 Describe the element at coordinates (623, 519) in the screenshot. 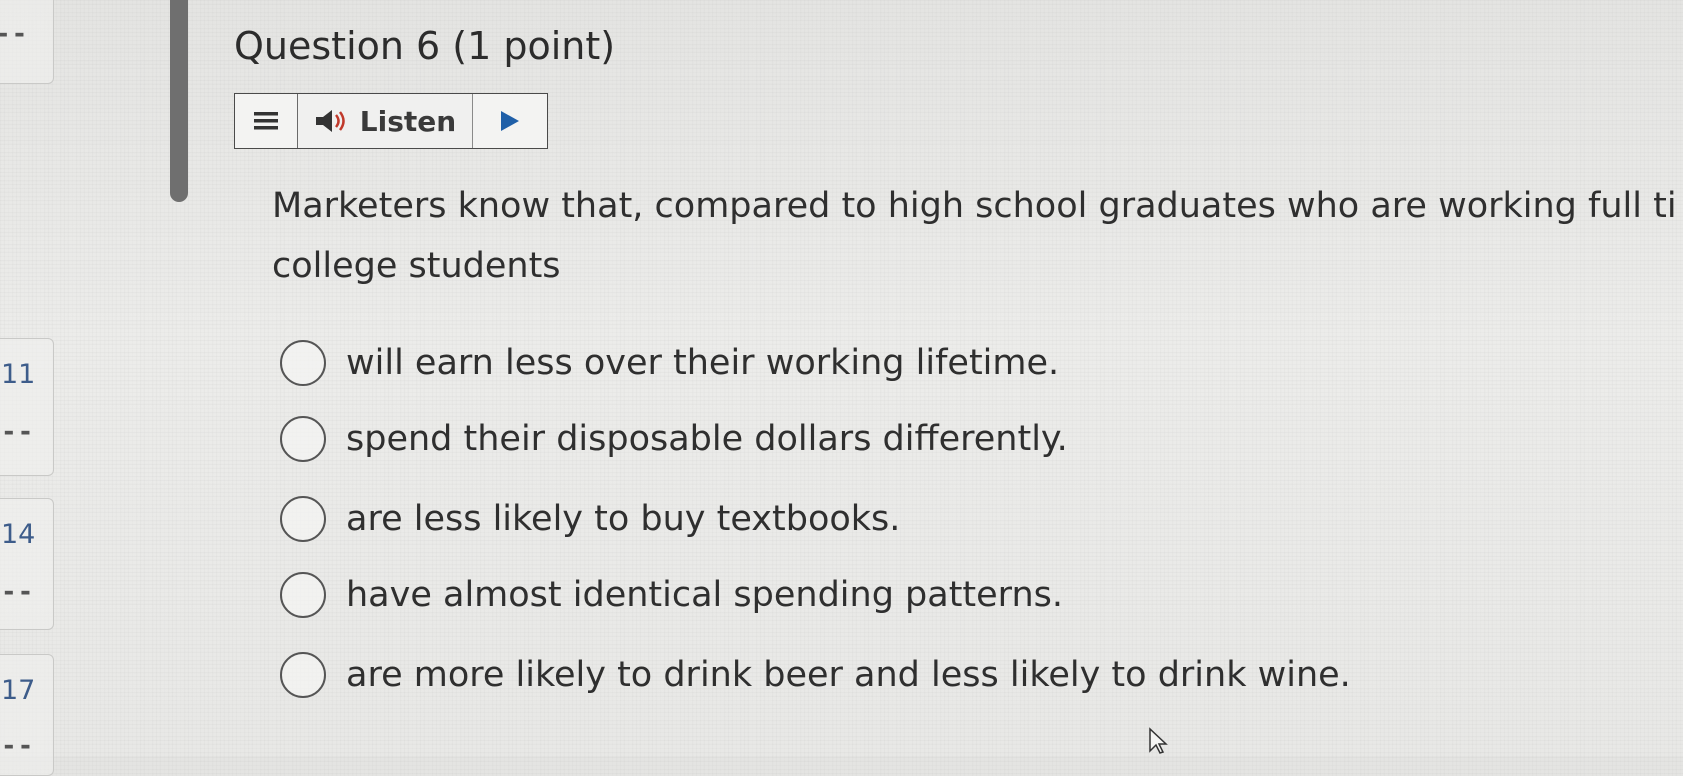

I see `option-label: are less likely to buy textbooks.` at that location.